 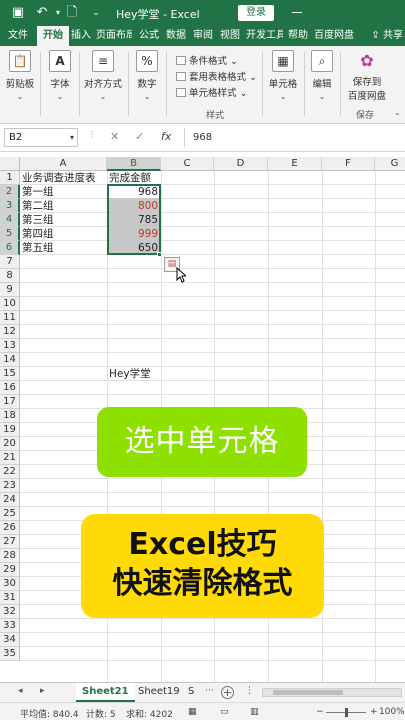 What do you see at coordinates (203, 36) in the screenshot?
I see `tab-review: 审阅` at bounding box center [203, 36].